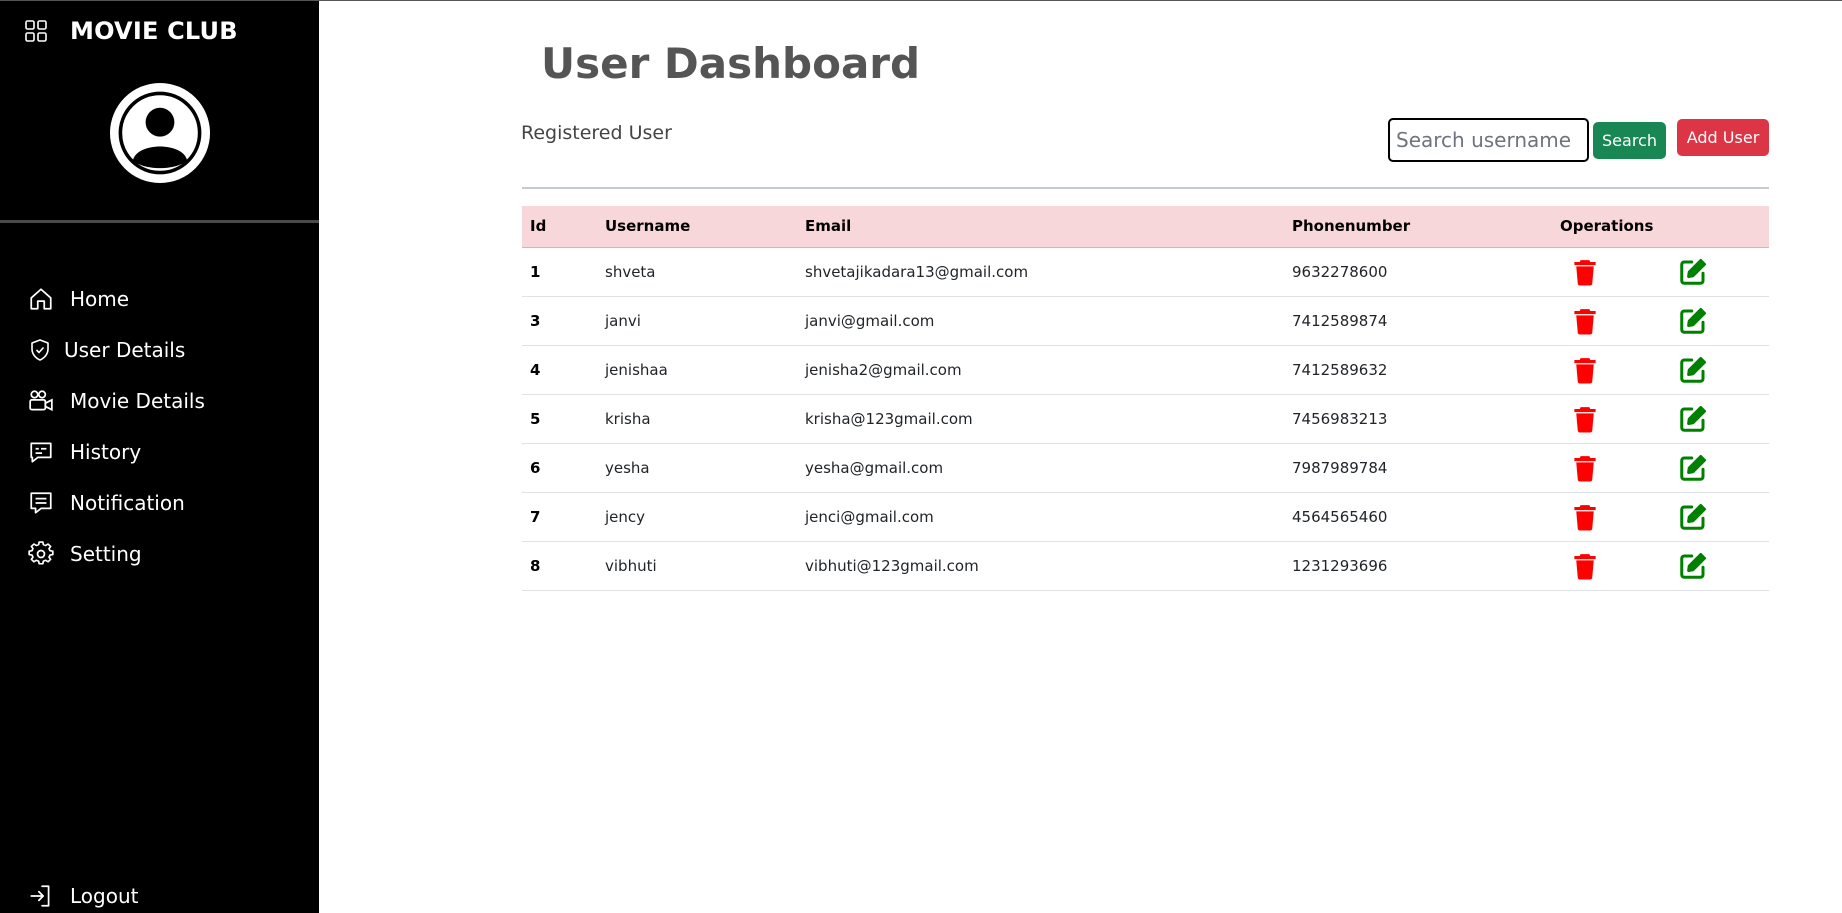  What do you see at coordinates (697, 419) in the screenshot?
I see `cell-username: krisha` at bounding box center [697, 419].